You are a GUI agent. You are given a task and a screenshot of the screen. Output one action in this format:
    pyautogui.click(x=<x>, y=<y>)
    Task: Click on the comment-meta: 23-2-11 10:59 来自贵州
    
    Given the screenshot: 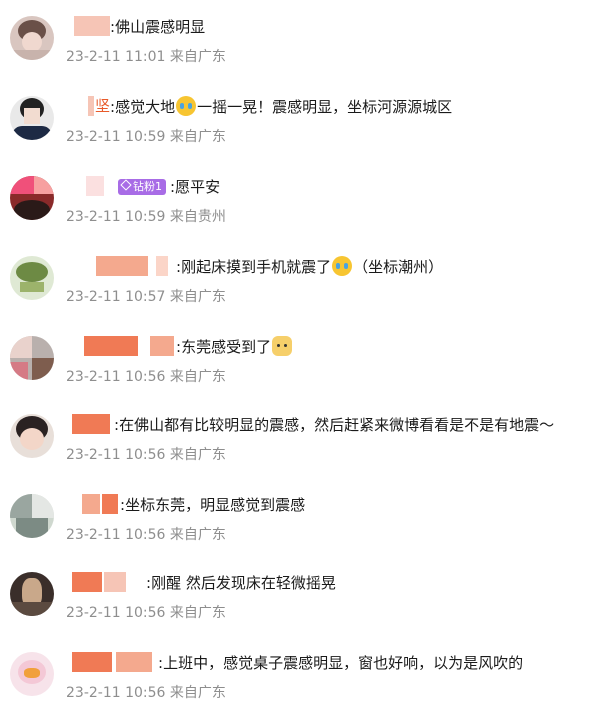 What is the action you would take?
    pyautogui.click(x=146, y=217)
    